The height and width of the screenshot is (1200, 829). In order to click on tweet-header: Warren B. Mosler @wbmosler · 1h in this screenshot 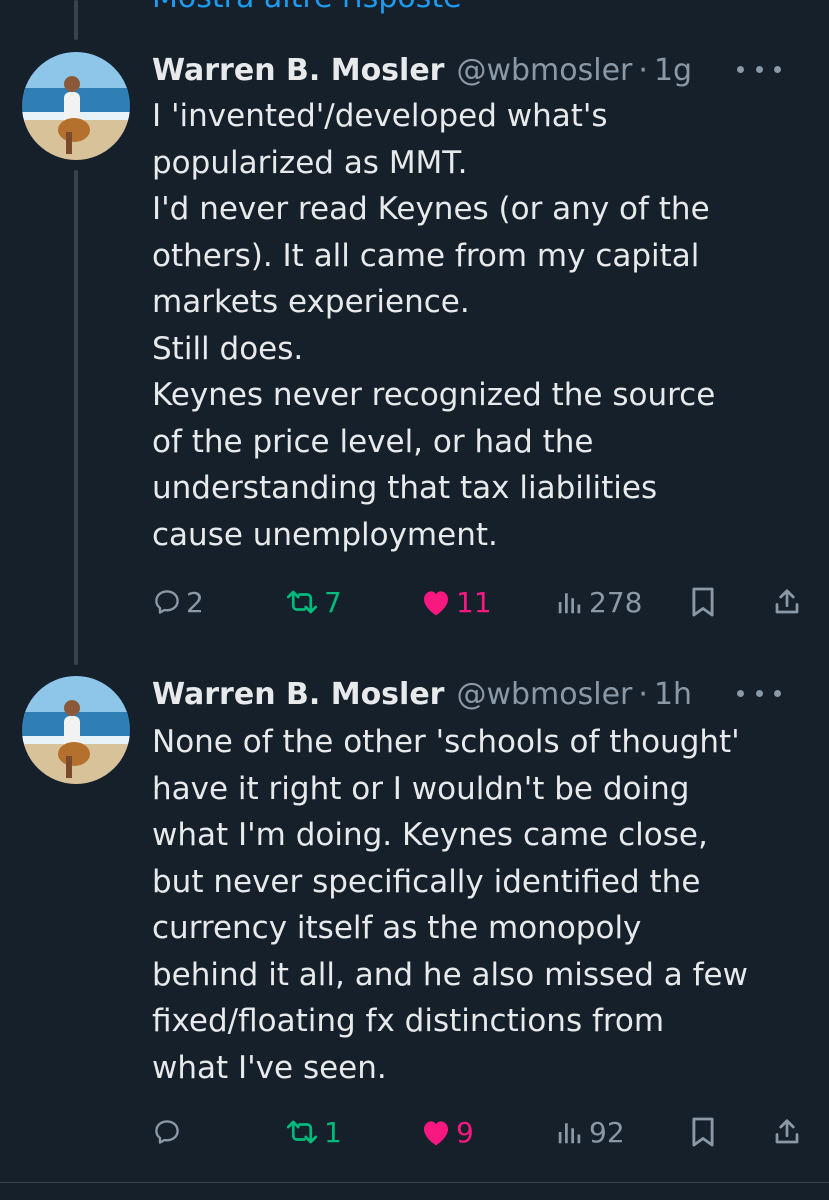, I will do `click(480, 694)`.